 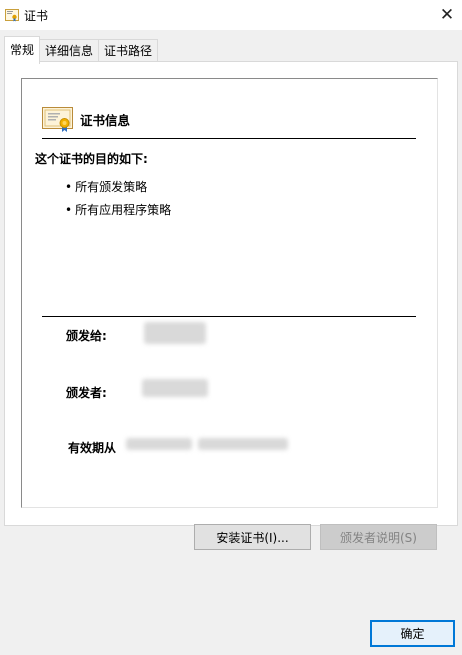 What do you see at coordinates (12, 15) in the screenshot?
I see `certificate-window-icon` at bounding box center [12, 15].